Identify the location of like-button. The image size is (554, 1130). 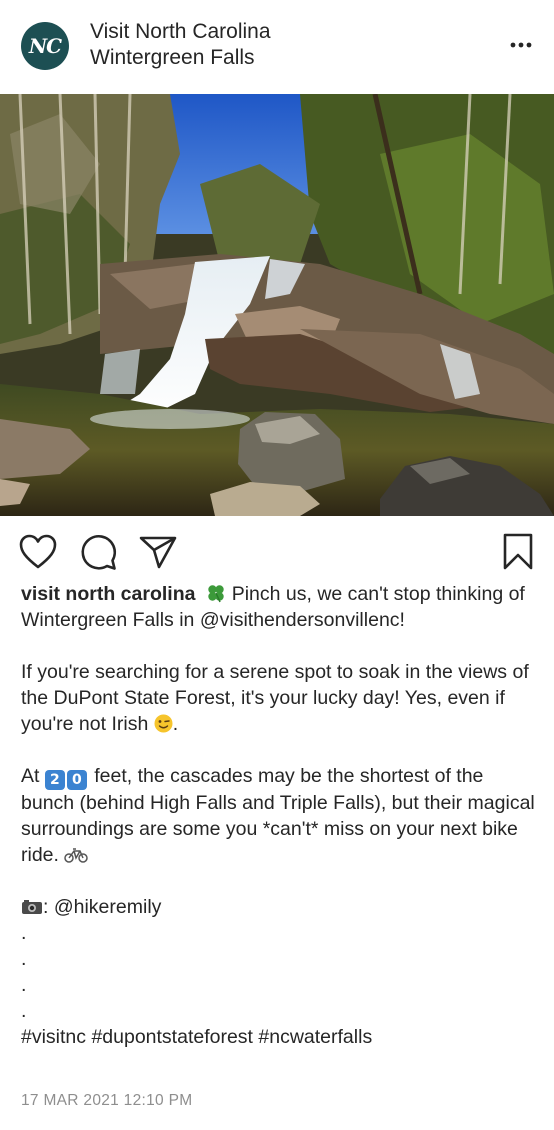
(38, 552).